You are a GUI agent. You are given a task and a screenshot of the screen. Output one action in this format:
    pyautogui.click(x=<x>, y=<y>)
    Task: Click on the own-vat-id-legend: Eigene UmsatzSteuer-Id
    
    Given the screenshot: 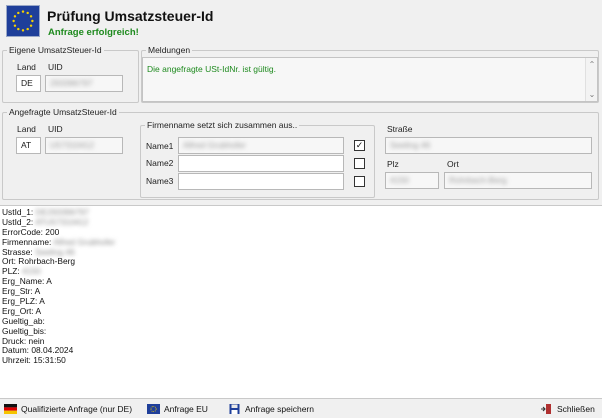 What is the action you would take?
    pyautogui.click(x=55, y=50)
    